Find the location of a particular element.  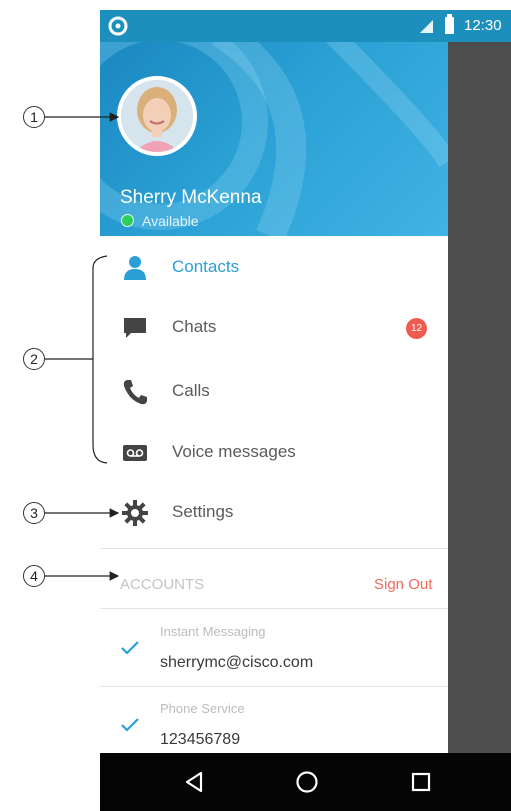

callout-2-bracket is located at coordinates (100, 359).